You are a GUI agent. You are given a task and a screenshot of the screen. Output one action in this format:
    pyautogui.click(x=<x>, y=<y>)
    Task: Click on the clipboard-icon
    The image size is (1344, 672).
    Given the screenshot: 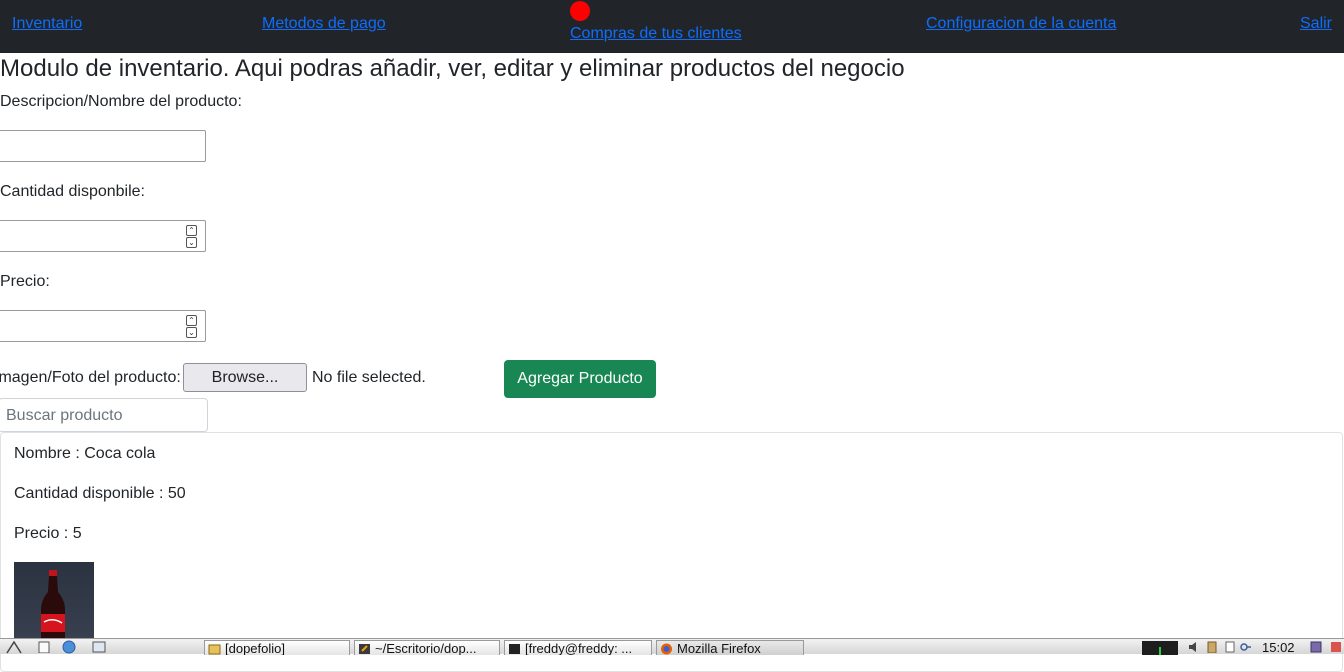 What is the action you would take?
    pyautogui.click(x=1212, y=647)
    